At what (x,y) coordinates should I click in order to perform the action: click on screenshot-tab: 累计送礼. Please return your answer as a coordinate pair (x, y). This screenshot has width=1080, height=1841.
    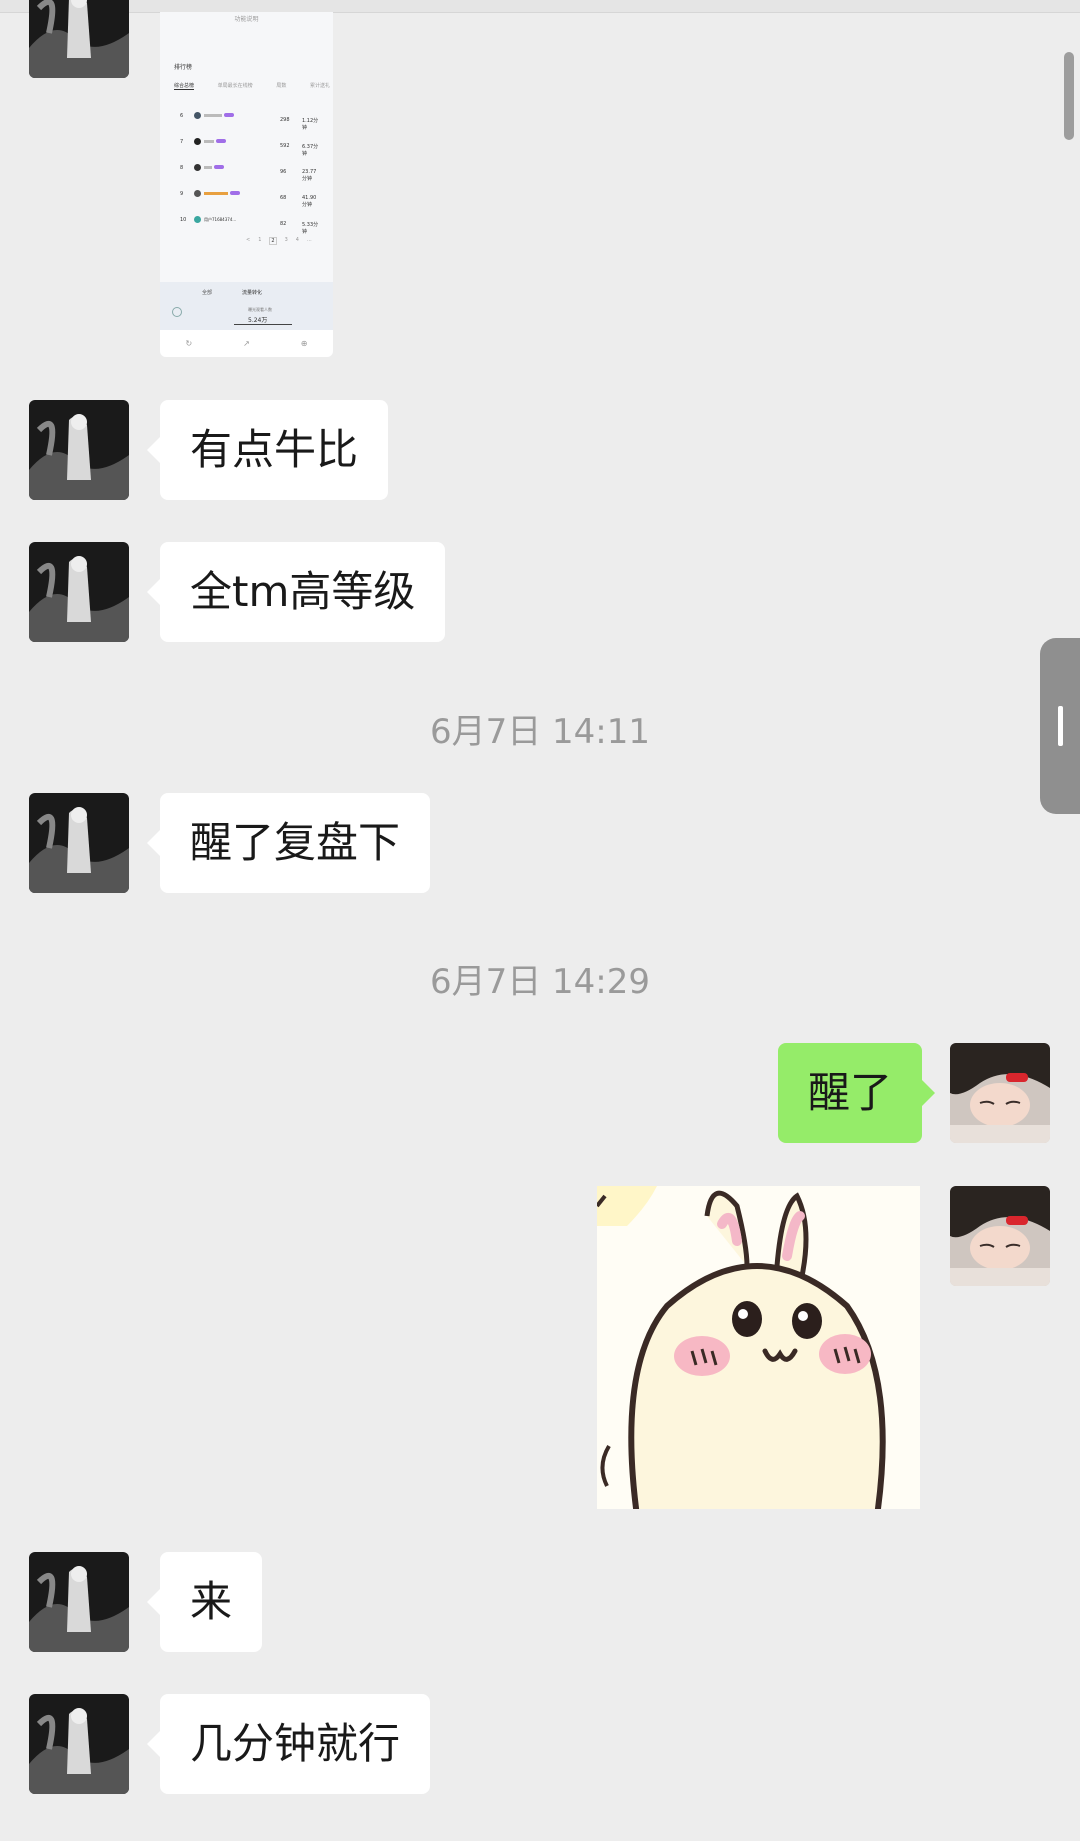
    Looking at the image, I should click on (319, 86).